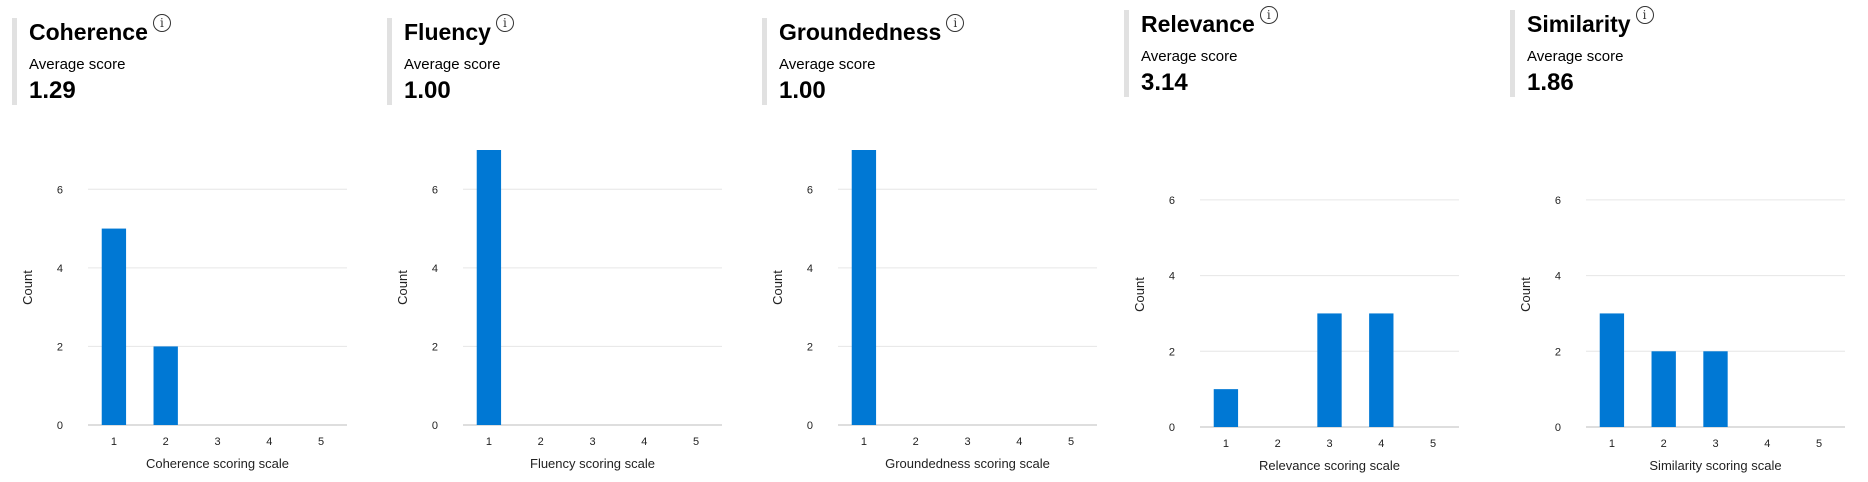  Describe the element at coordinates (1681, 334) in the screenshot. I see `similarity-histogram: 0 2 4 6 1 2 3 4 5 Similarity scoring scale Count` at that location.